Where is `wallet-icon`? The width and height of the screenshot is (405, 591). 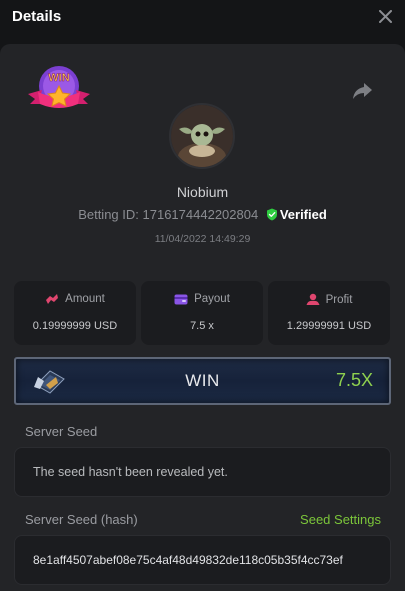
wallet-icon is located at coordinates (181, 299).